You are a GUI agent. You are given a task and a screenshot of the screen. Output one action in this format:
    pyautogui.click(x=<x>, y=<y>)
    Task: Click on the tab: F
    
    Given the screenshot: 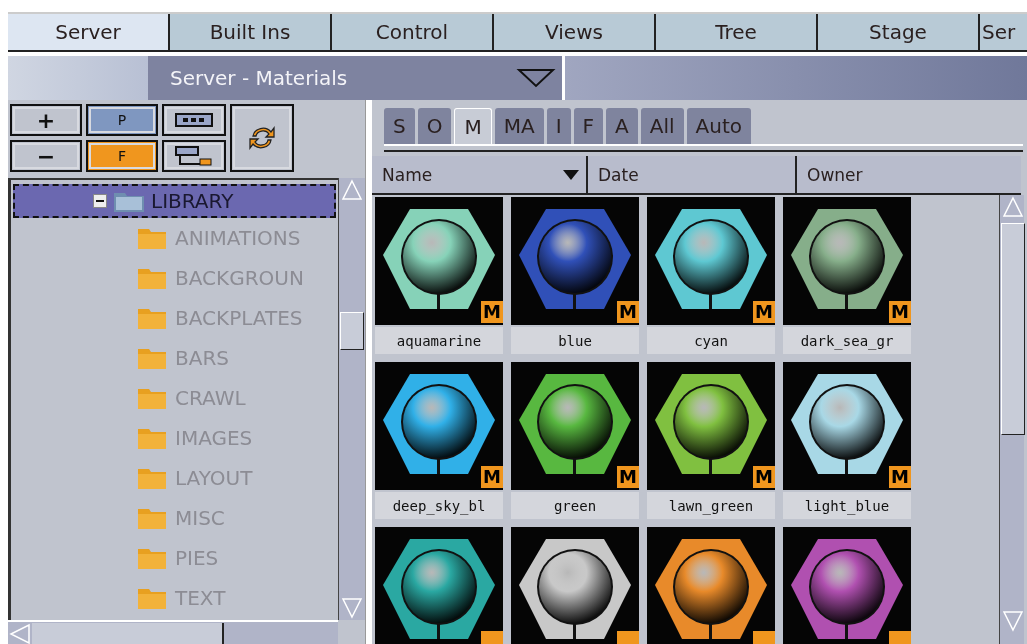 What is the action you would take?
    pyautogui.click(x=588, y=126)
    